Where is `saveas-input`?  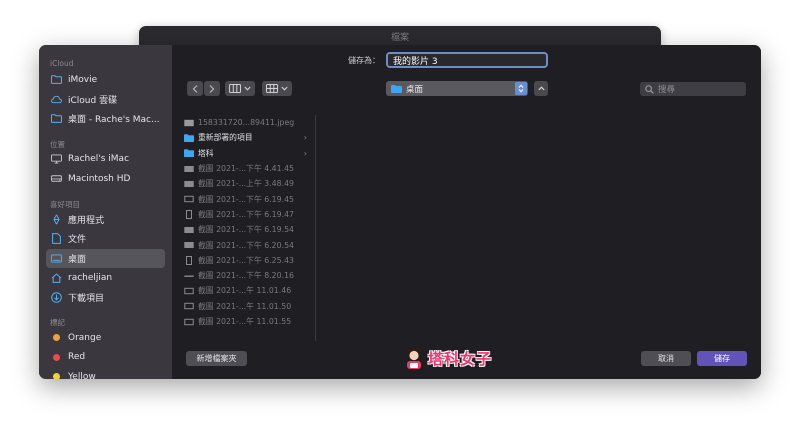
saveas-input is located at coordinates (467, 60).